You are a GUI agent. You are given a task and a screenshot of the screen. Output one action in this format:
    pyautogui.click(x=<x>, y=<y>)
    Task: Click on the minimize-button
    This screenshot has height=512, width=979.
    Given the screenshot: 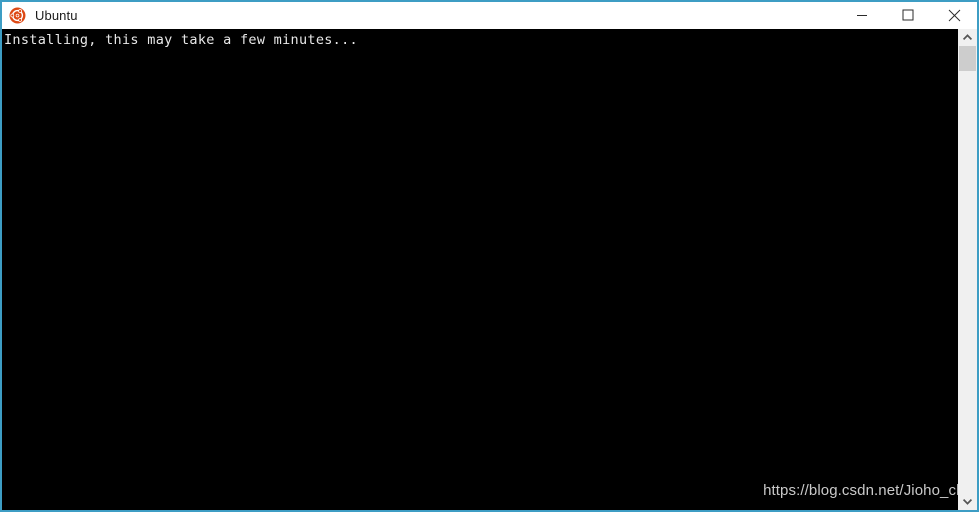 What is the action you would take?
    pyautogui.click(x=862, y=15)
    